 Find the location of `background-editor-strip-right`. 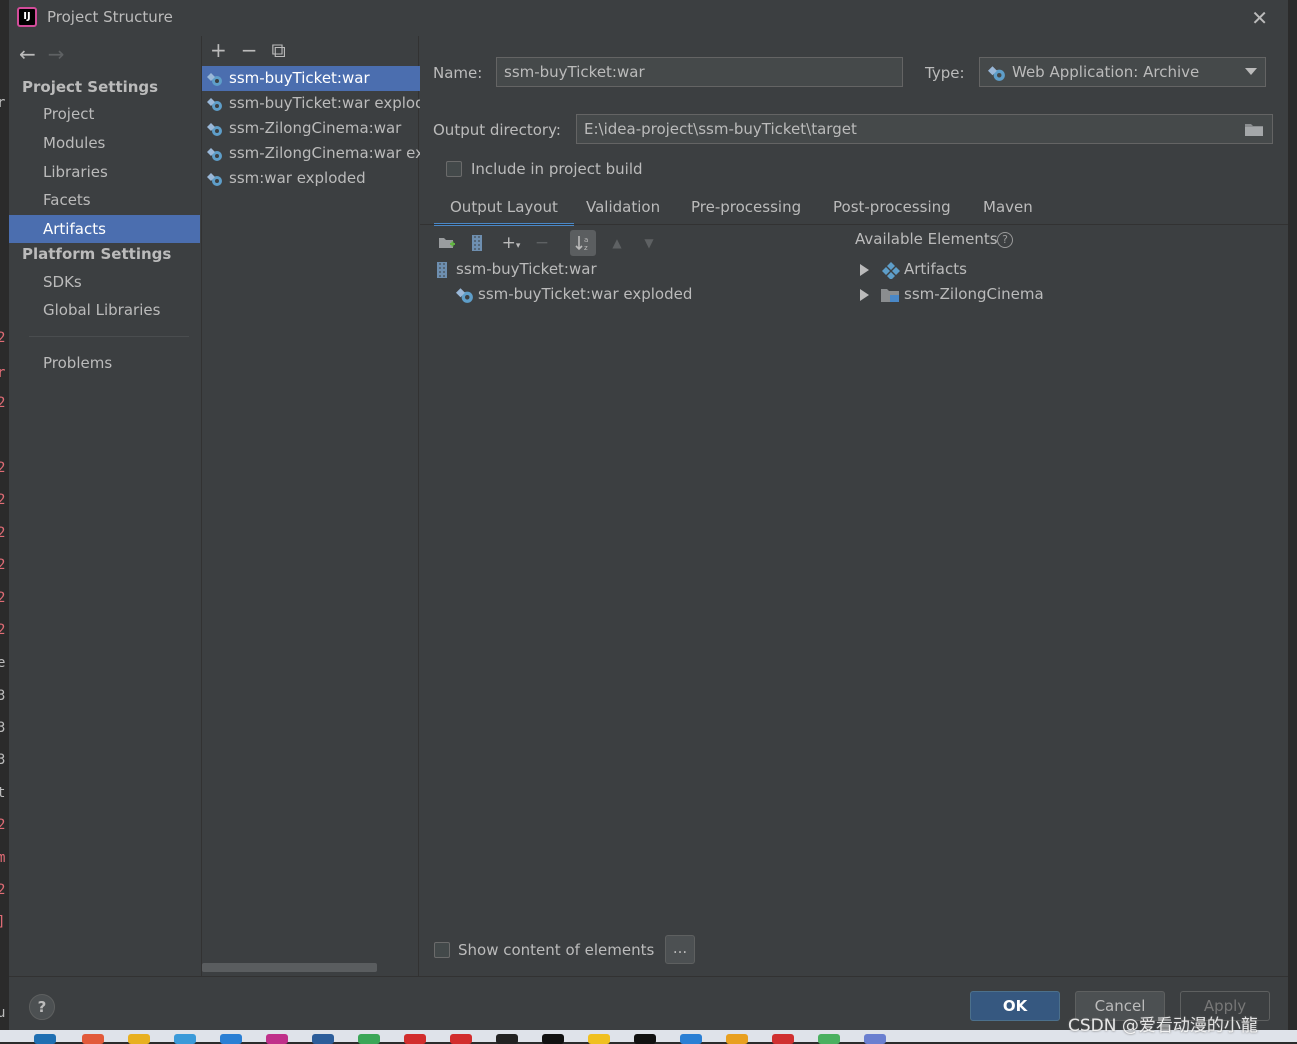

background-editor-strip-right is located at coordinates (1292, 521).